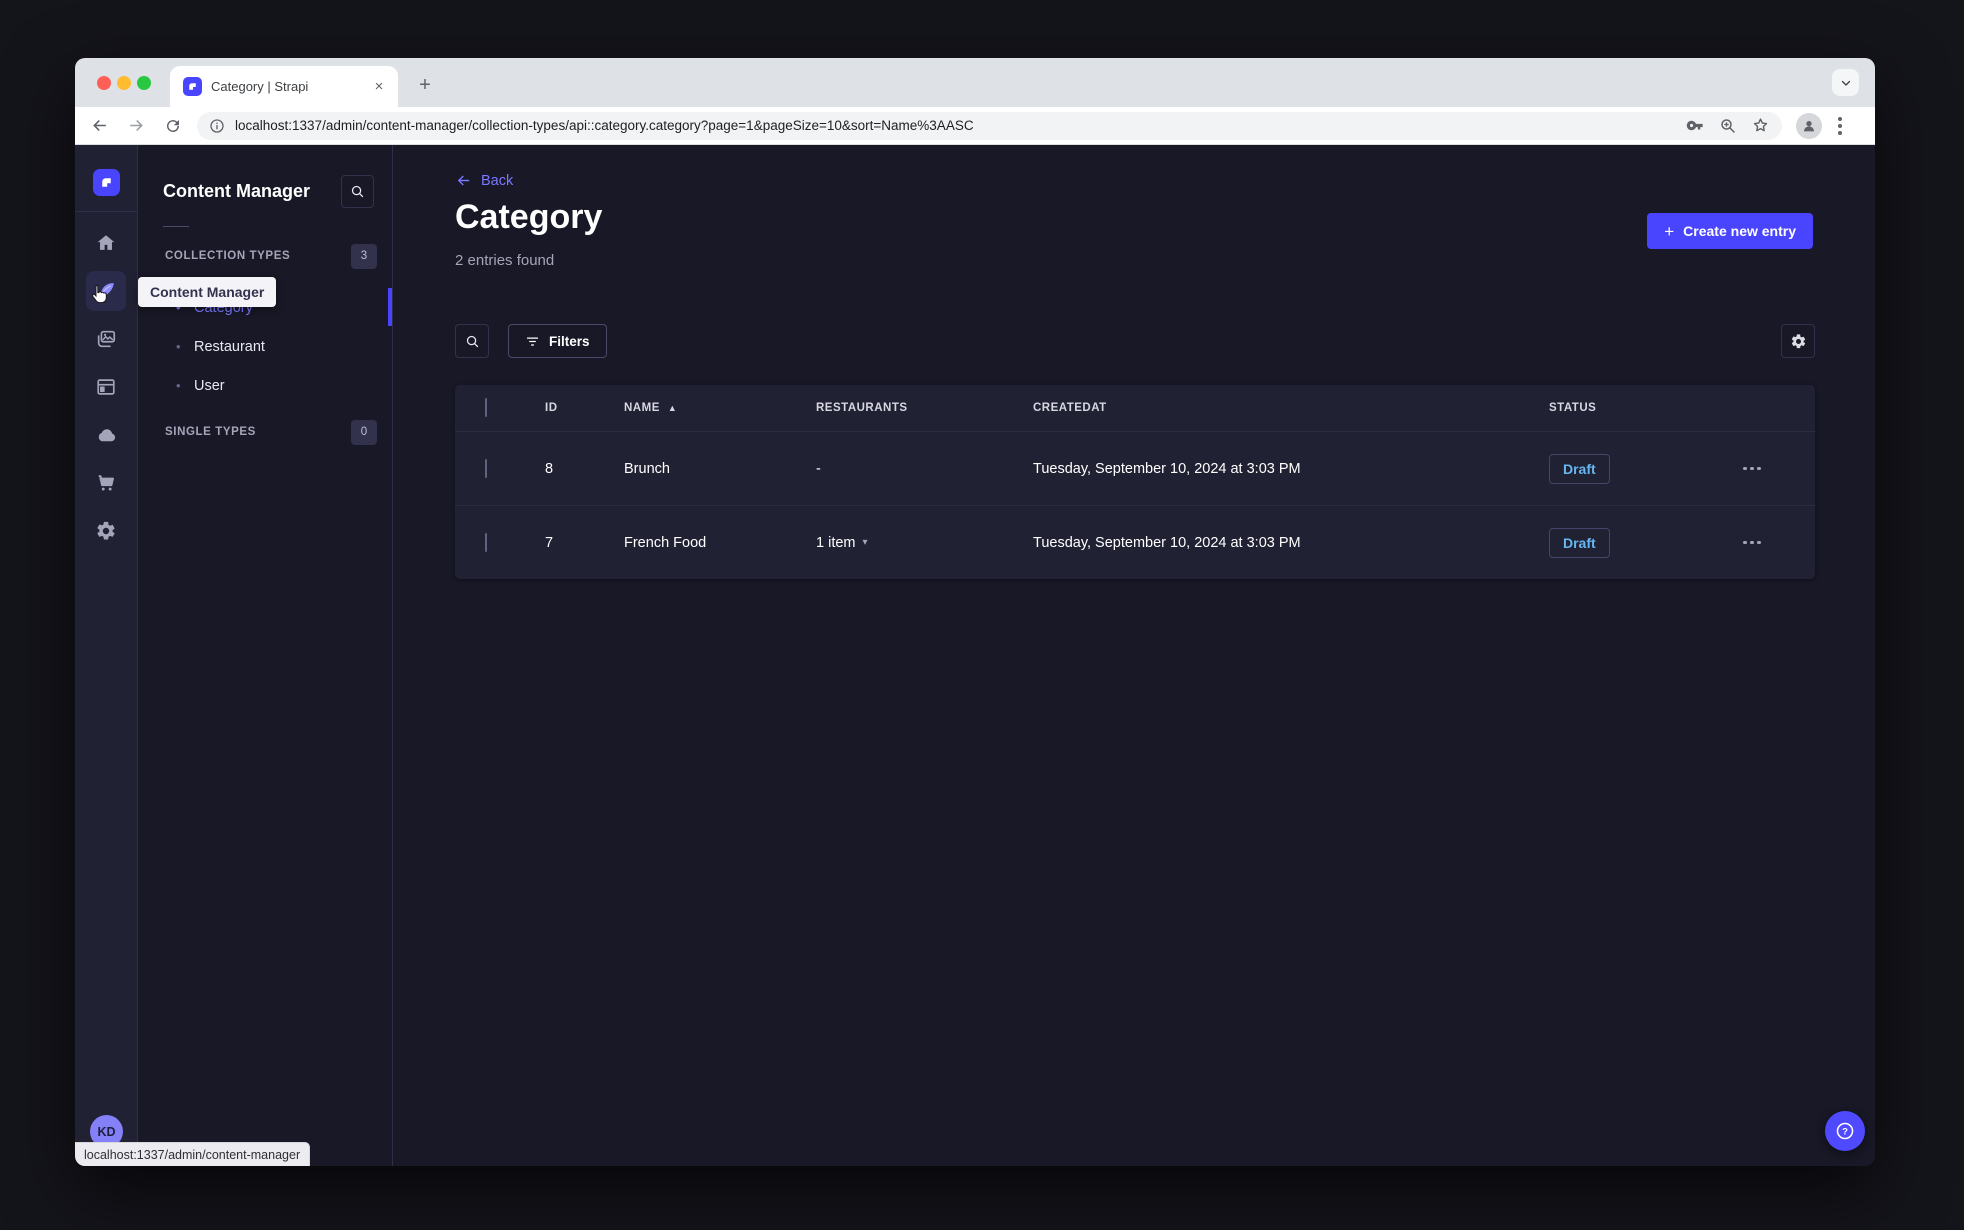 This screenshot has width=1964, height=1230. I want to click on cloud-icon, so click(106, 434).